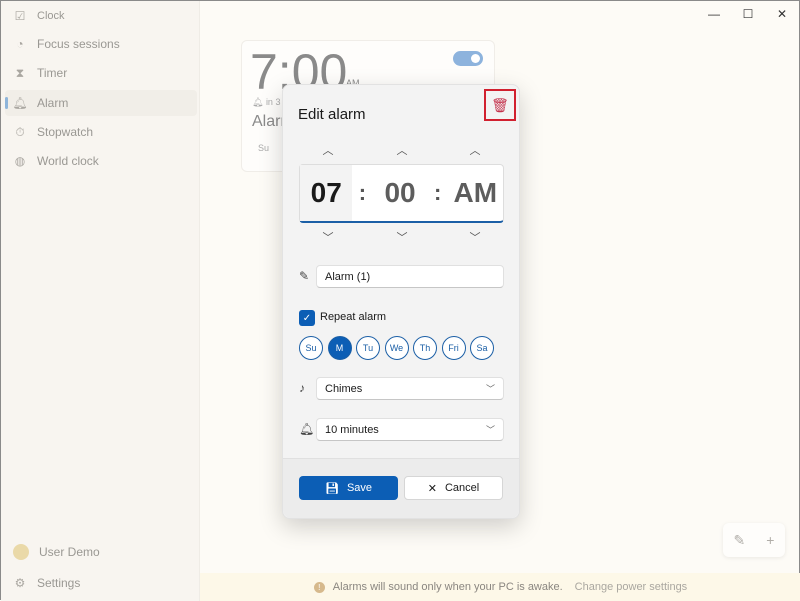 The width and height of the screenshot is (800, 601). Describe the element at coordinates (101, 552) in the screenshot. I see `user-account: User Demo` at that location.